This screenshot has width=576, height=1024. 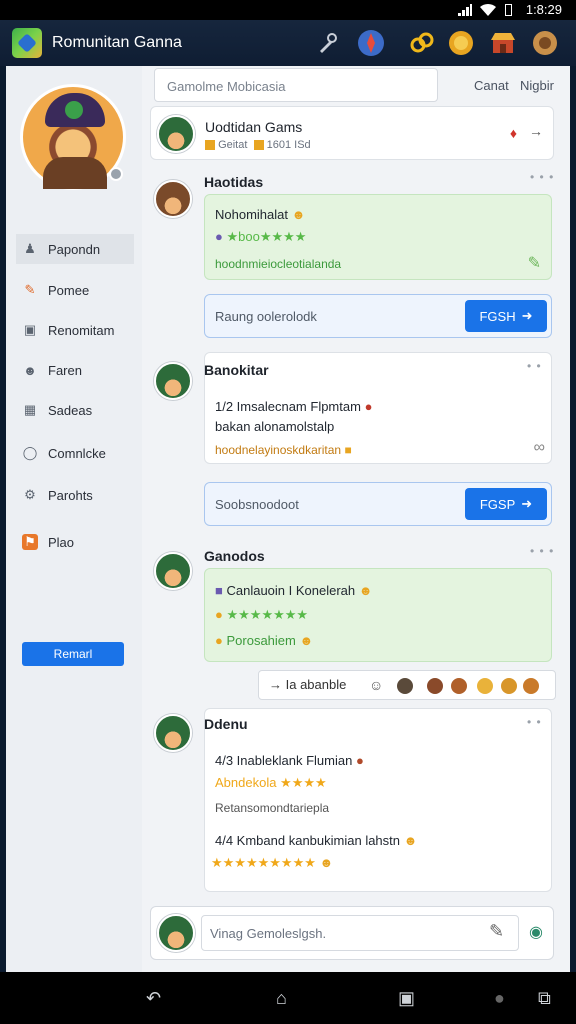 I want to click on post-tag: hoodnelayinoskdkaritan ■, so click(x=283, y=450).